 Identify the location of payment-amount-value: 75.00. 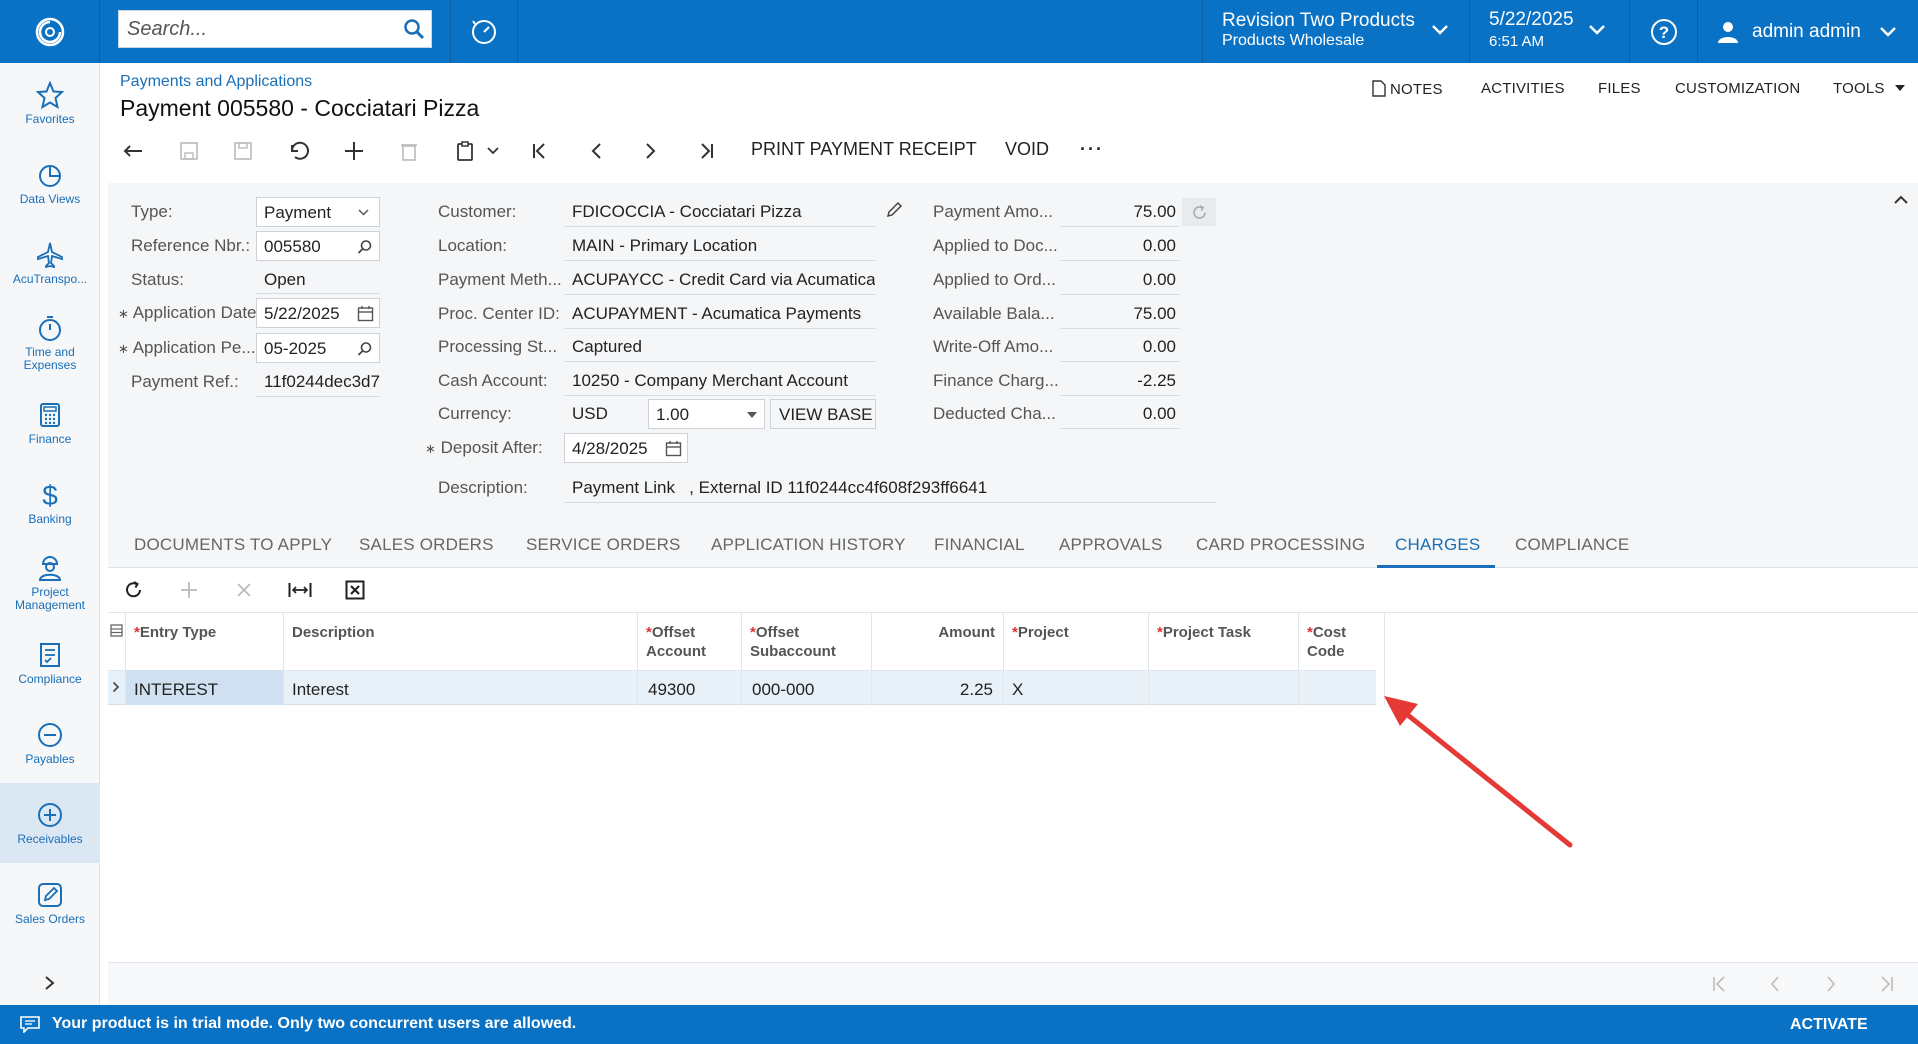
(1118, 212).